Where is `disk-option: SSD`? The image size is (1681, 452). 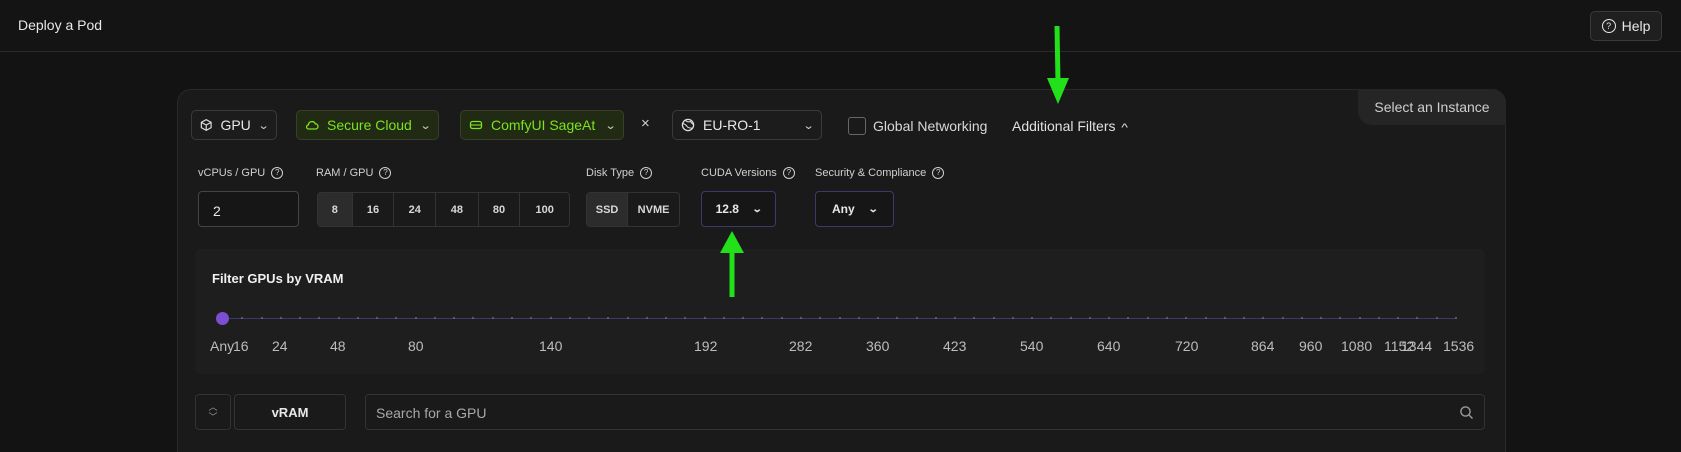
disk-option: SSD is located at coordinates (608, 209).